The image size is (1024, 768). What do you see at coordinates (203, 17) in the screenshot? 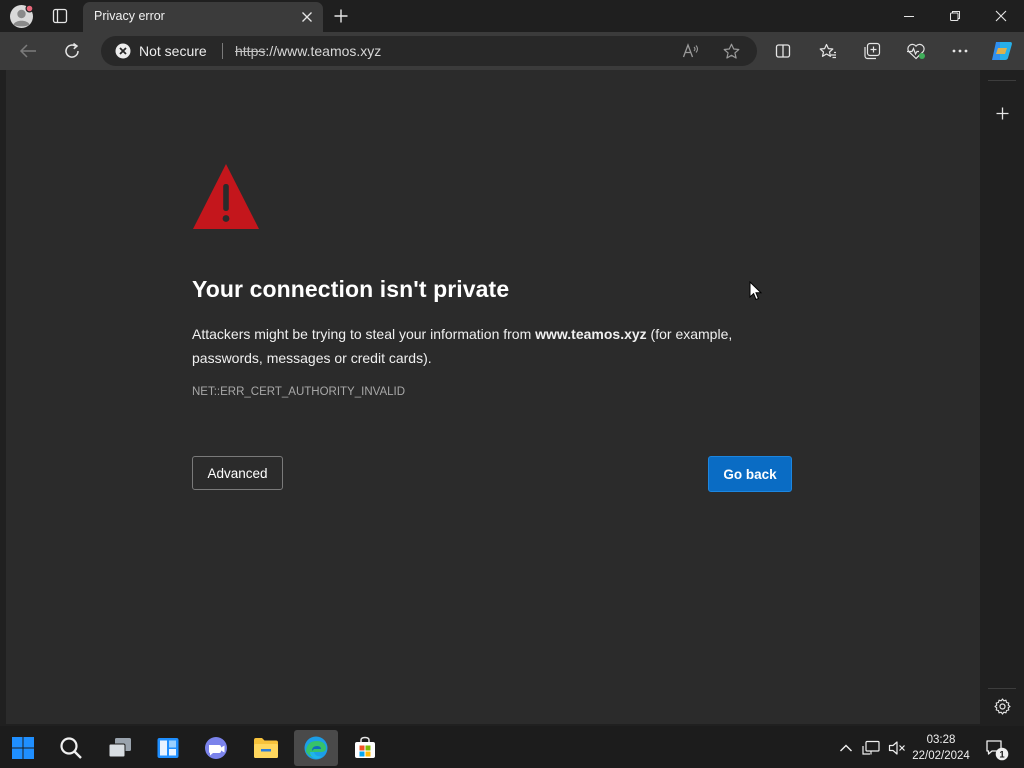
I see `active-tab: Privacy error` at bounding box center [203, 17].